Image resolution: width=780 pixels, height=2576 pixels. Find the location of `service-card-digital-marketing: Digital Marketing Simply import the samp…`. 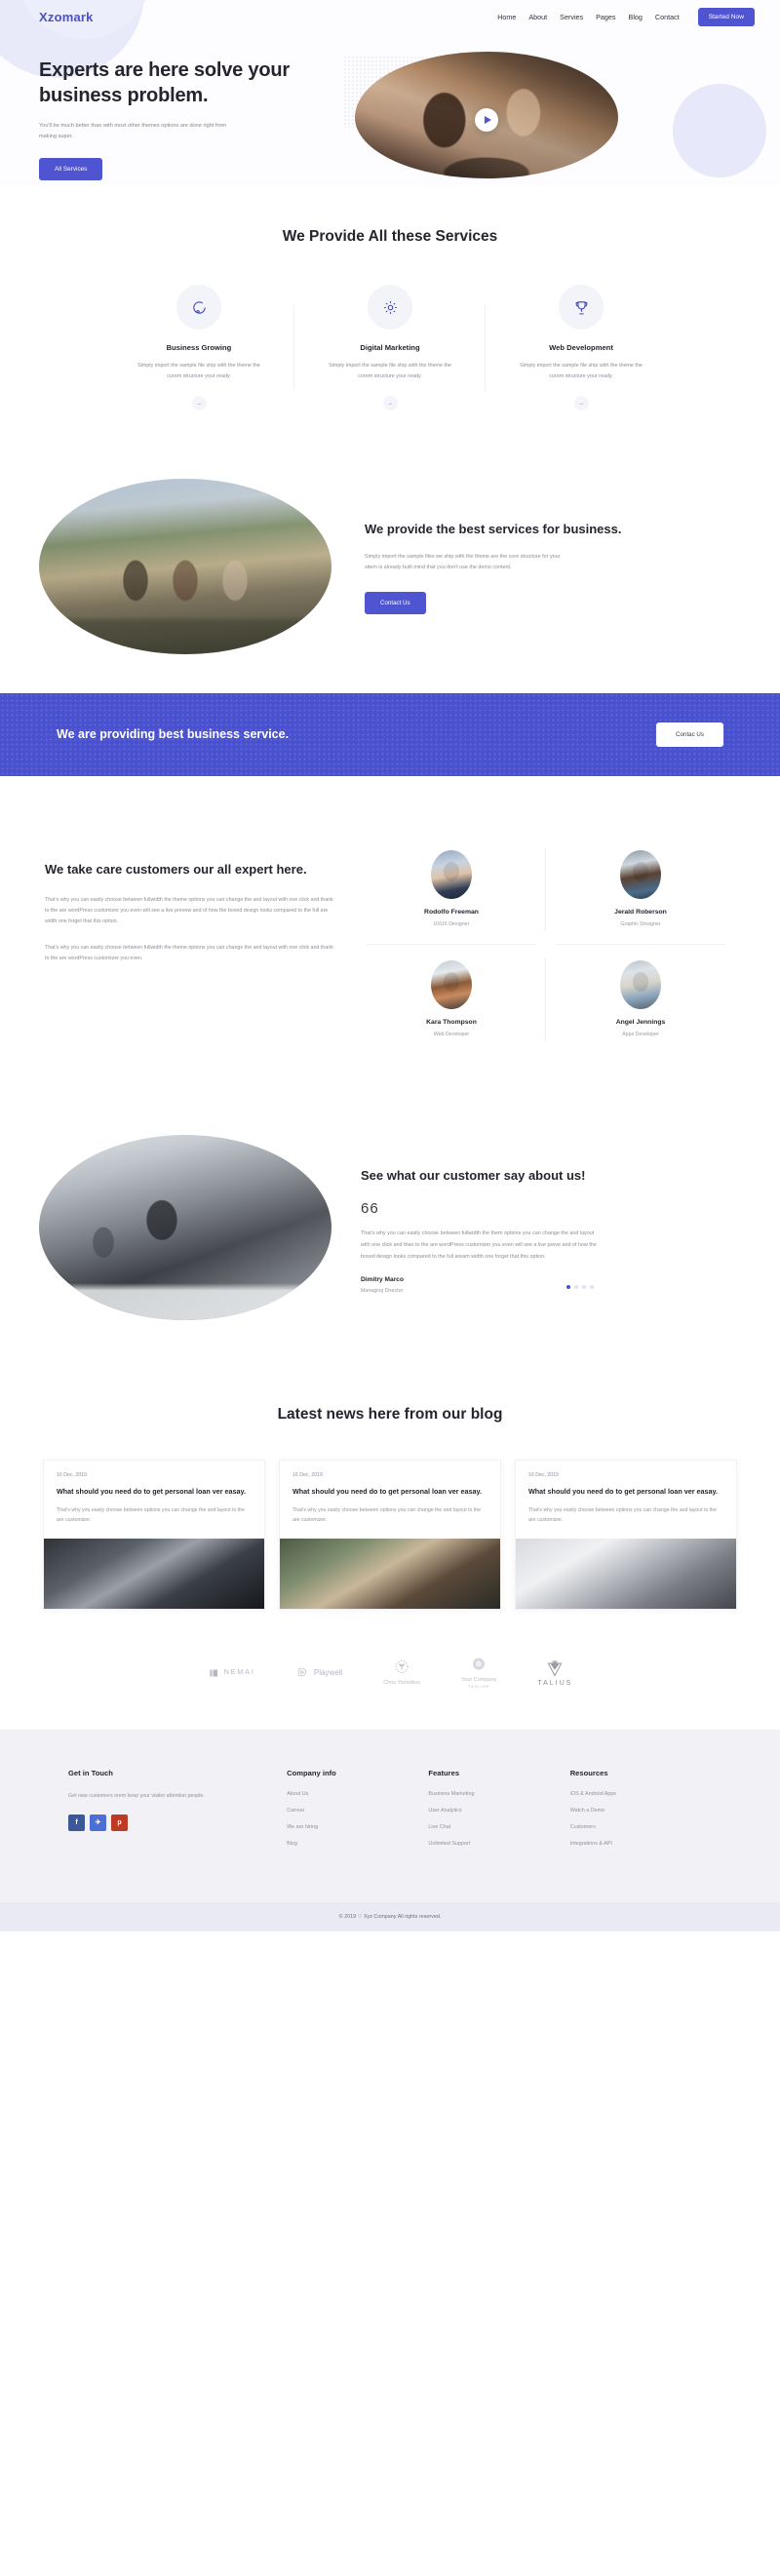

service-card-digital-marketing: Digital Marketing Simply import the samp… is located at coordinates (380, 348).